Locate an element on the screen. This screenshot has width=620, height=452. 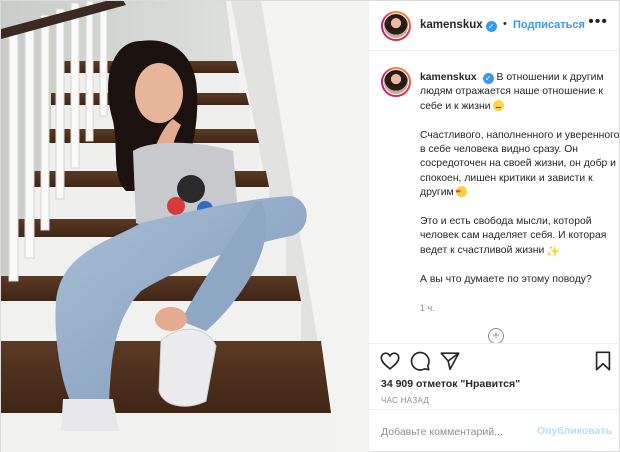
bookmark-icon is located at coordinates (603, 361).